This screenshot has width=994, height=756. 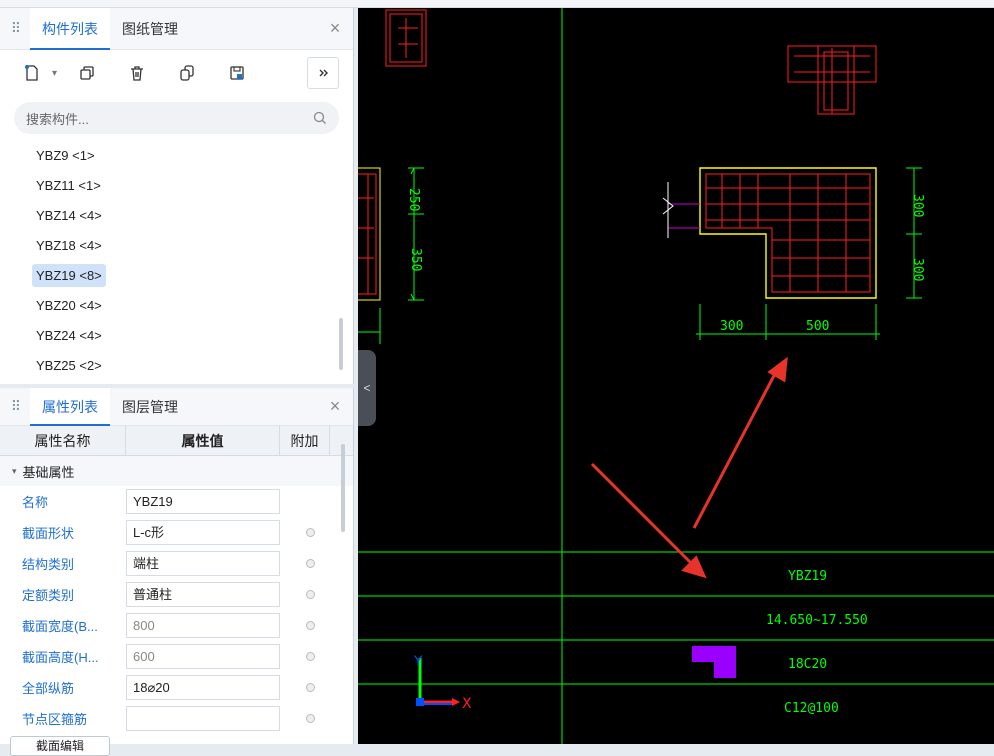 I want to click on double-chevron-right-icon, so click(x=323, y=73).